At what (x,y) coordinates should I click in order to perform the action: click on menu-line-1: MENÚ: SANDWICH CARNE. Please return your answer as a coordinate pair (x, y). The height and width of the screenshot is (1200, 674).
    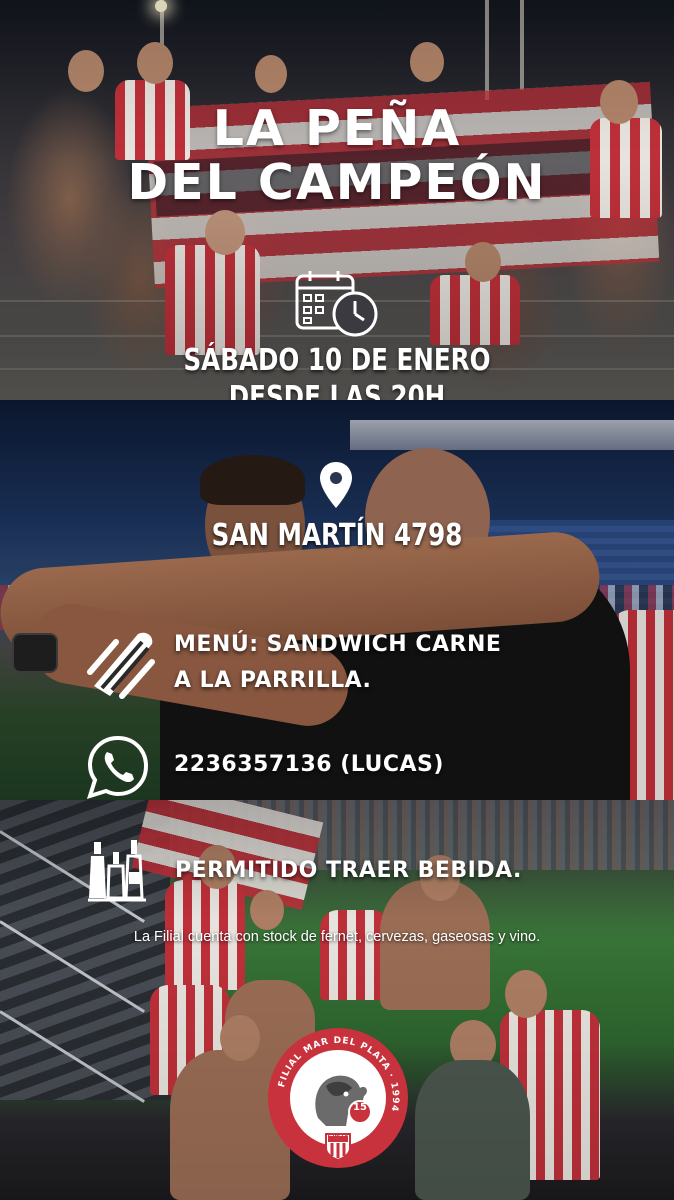
    Looking at the image, I should click on (338, 644).